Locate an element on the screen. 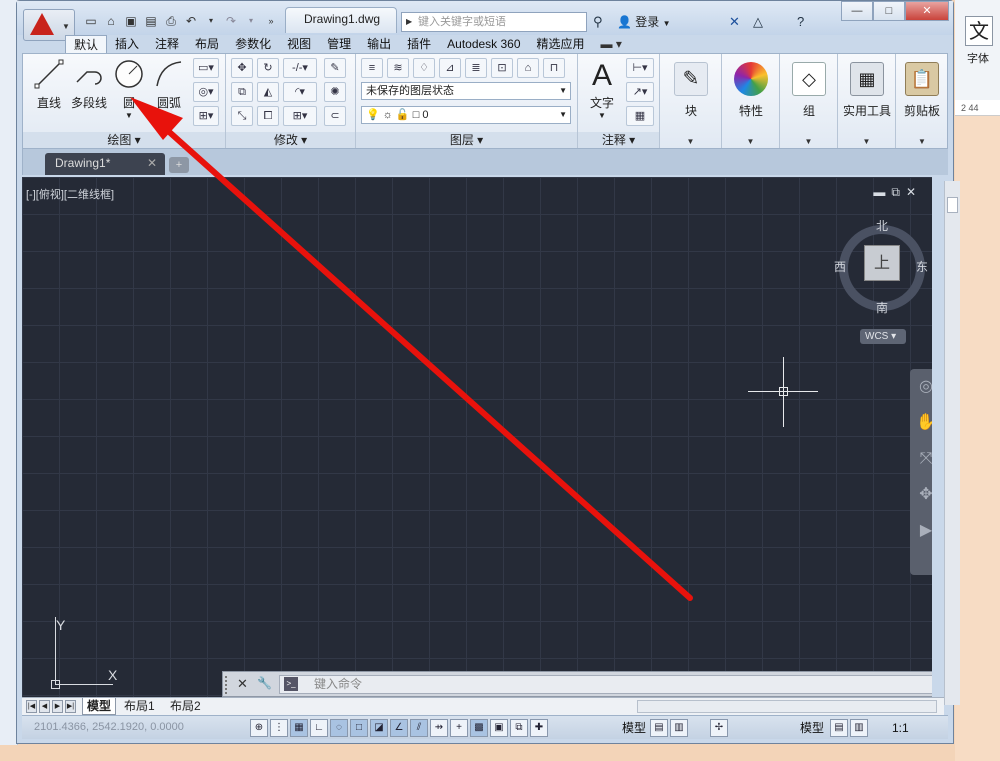 The height and width of the screenshot is (761, 1000). help-icon: ? is located at coordinates (800, 22).